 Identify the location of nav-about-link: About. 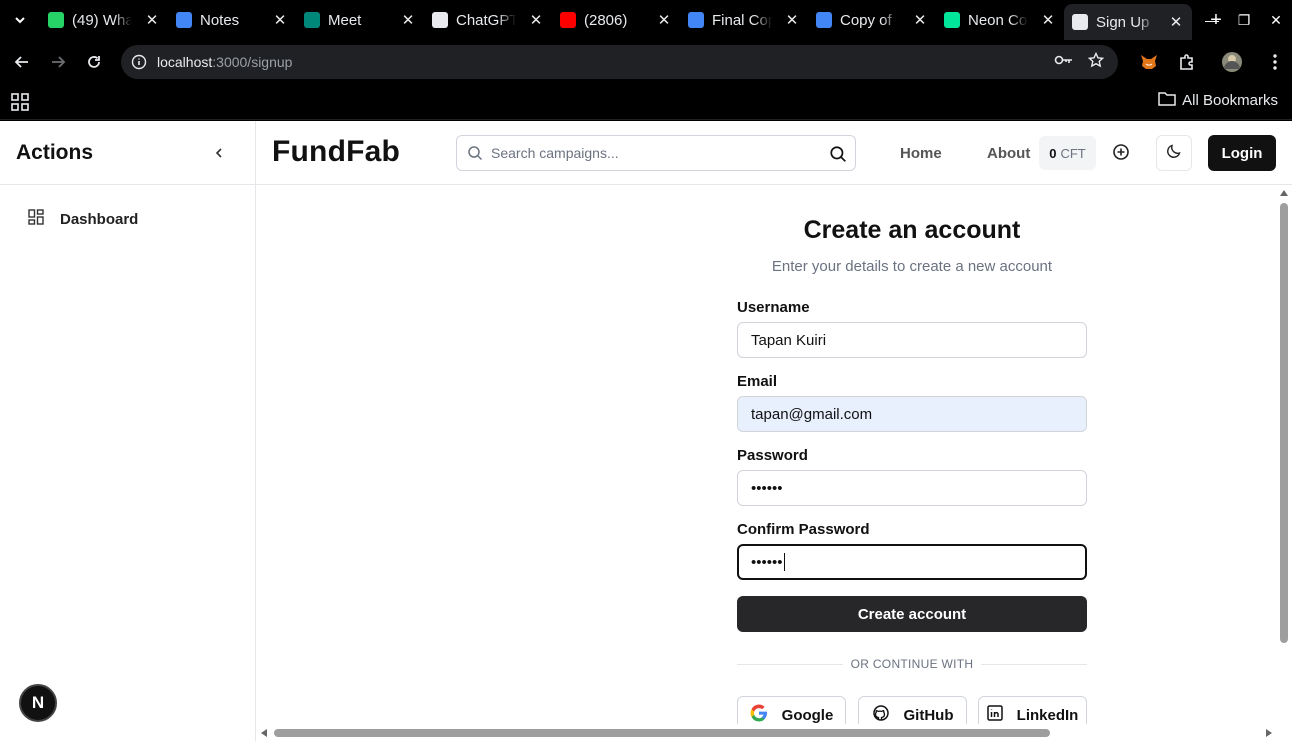
(1008, 153).